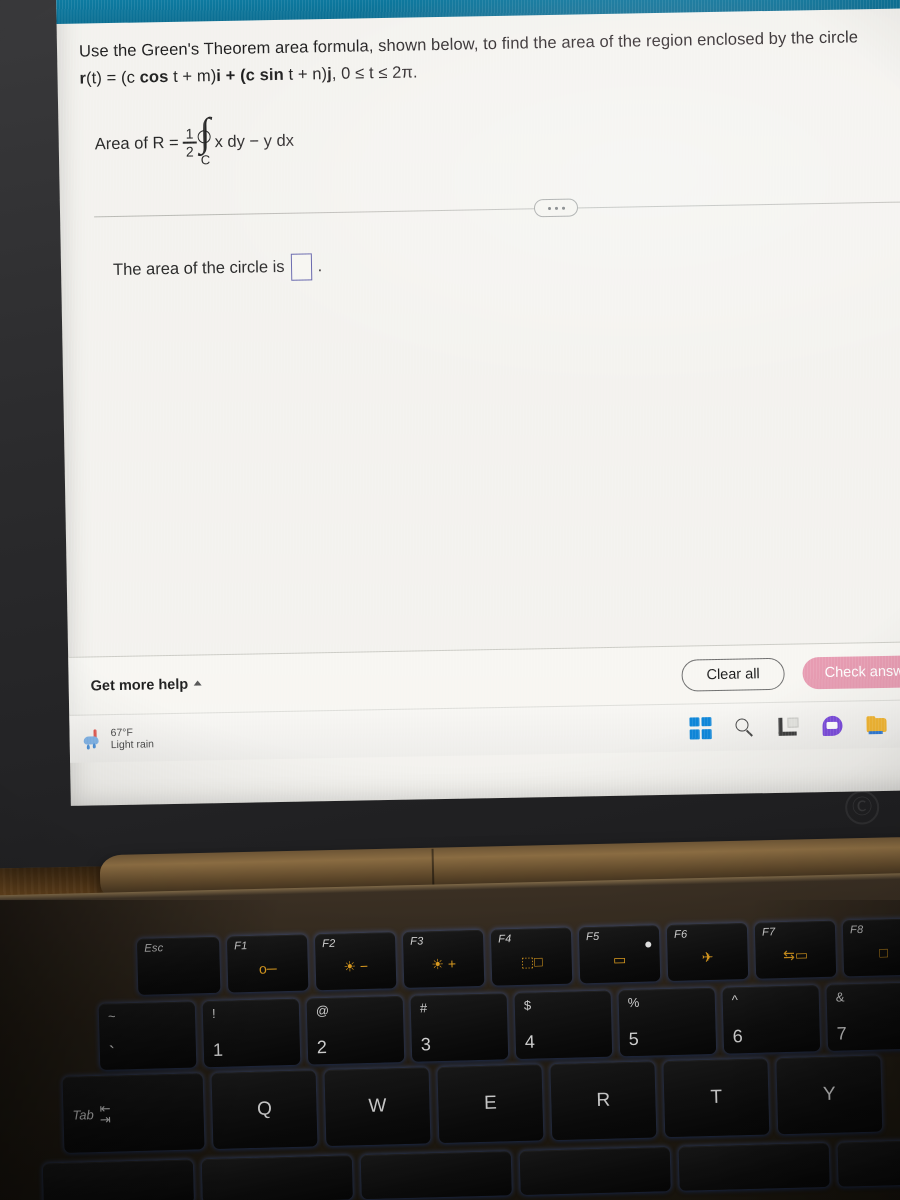 Image resolution: width=900 pixels, height=1200 pixels. I want to click on key-two-base-label: 2, so click(322, 1047).